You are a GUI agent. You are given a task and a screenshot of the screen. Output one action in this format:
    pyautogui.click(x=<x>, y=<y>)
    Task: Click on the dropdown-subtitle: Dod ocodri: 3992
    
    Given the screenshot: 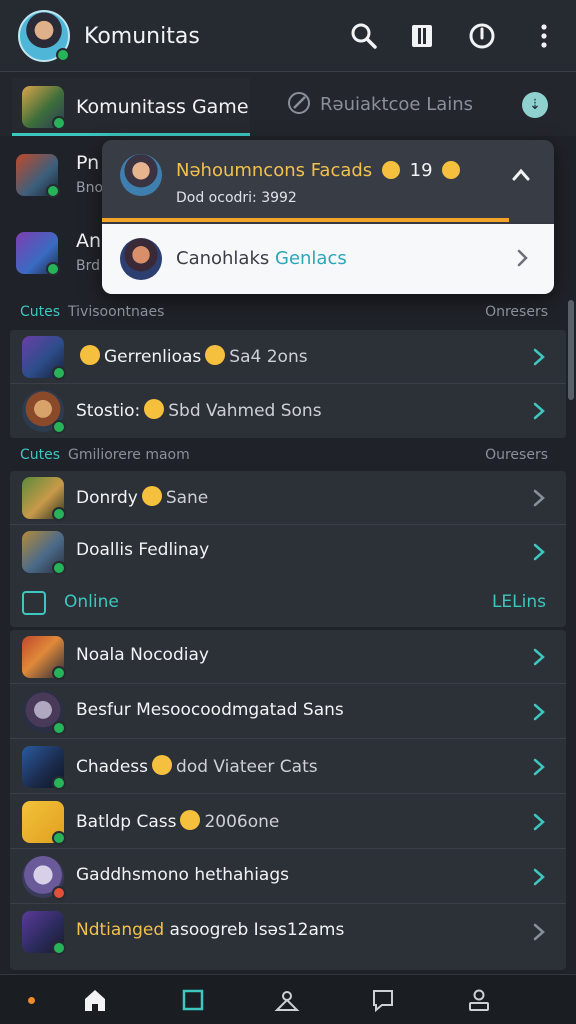 What is the action you would take?
    pyautogui.click(x=236, y=198)
    